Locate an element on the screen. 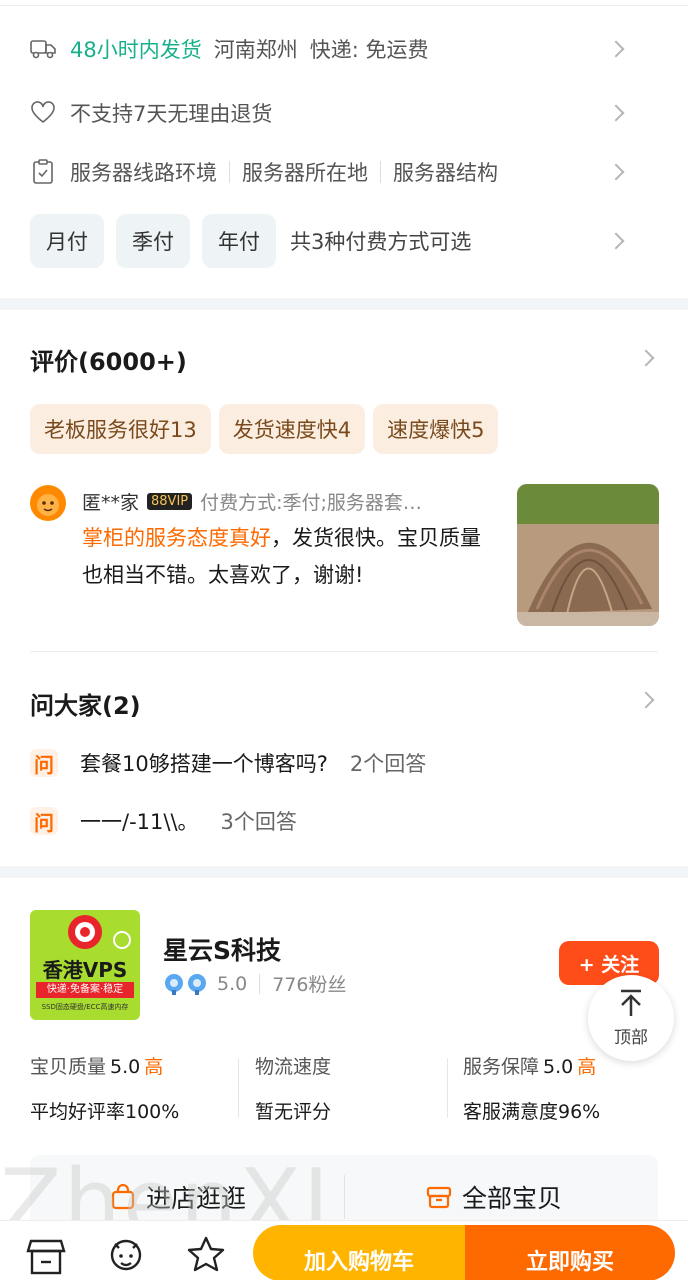  review-tag: 老板服务很好13 is located at coordinates (120, 429).